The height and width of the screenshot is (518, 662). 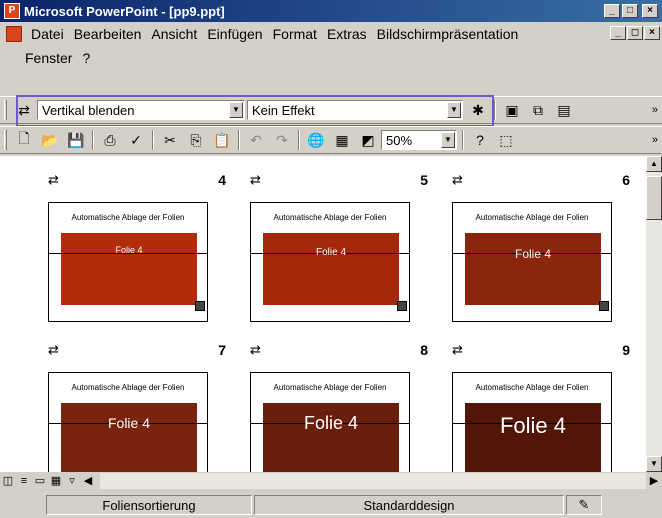 What do you see at coordinates (141, 110) in the screenshot?
I see `transition-select: Vertikal blenden ▼` at bounding box center [141, 110].